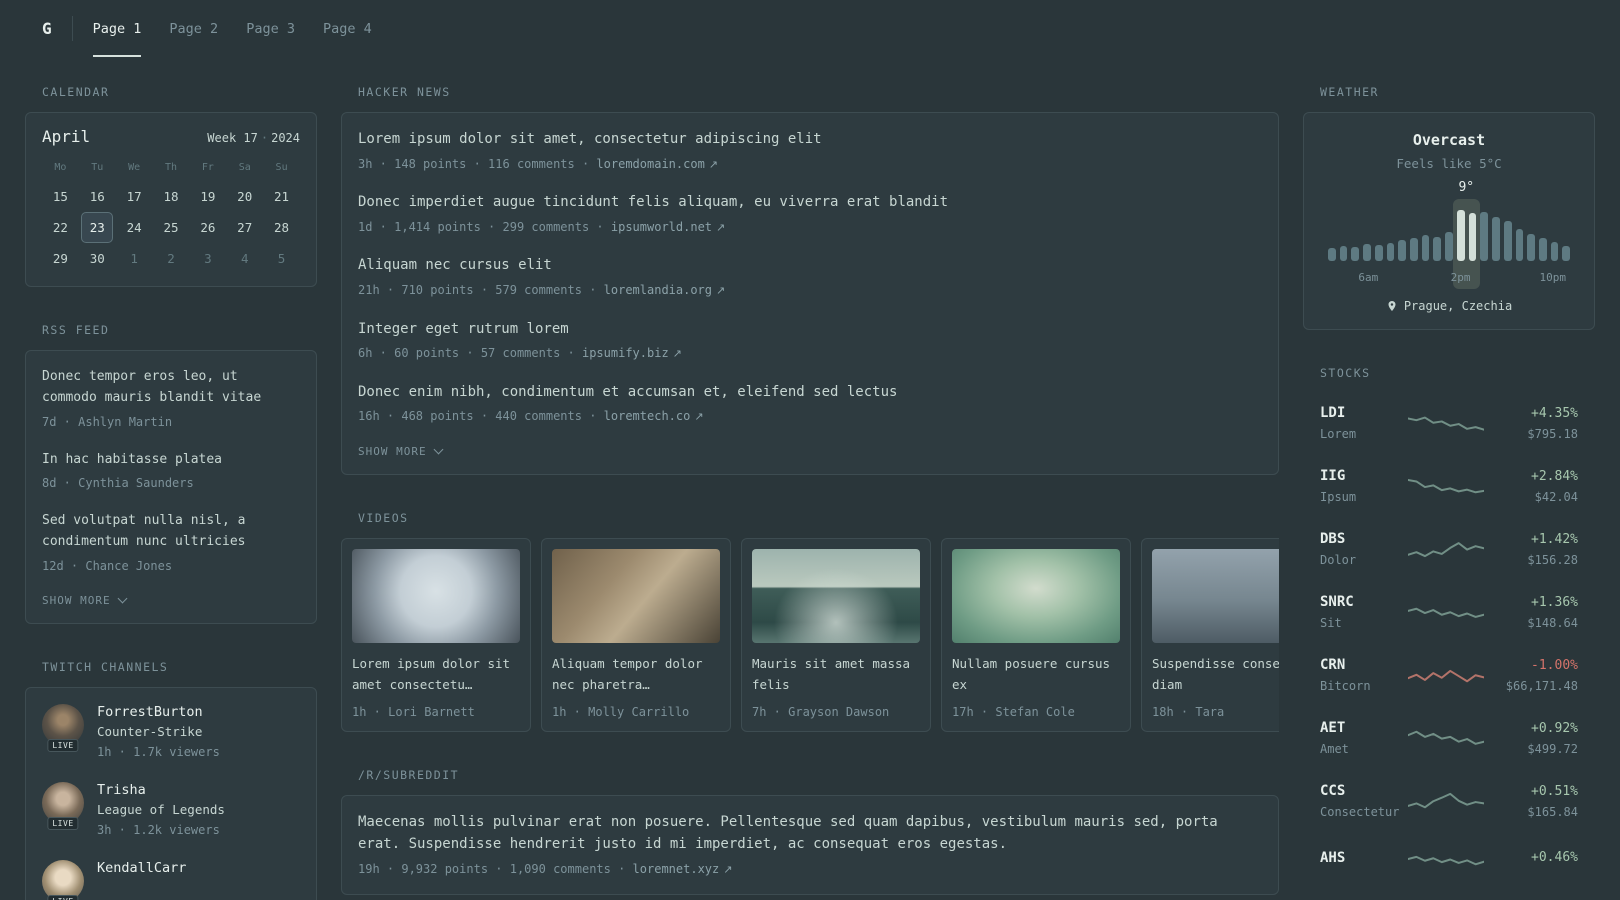  I want to click on stock-identity: LDI Lorem, so click(1364, 424).